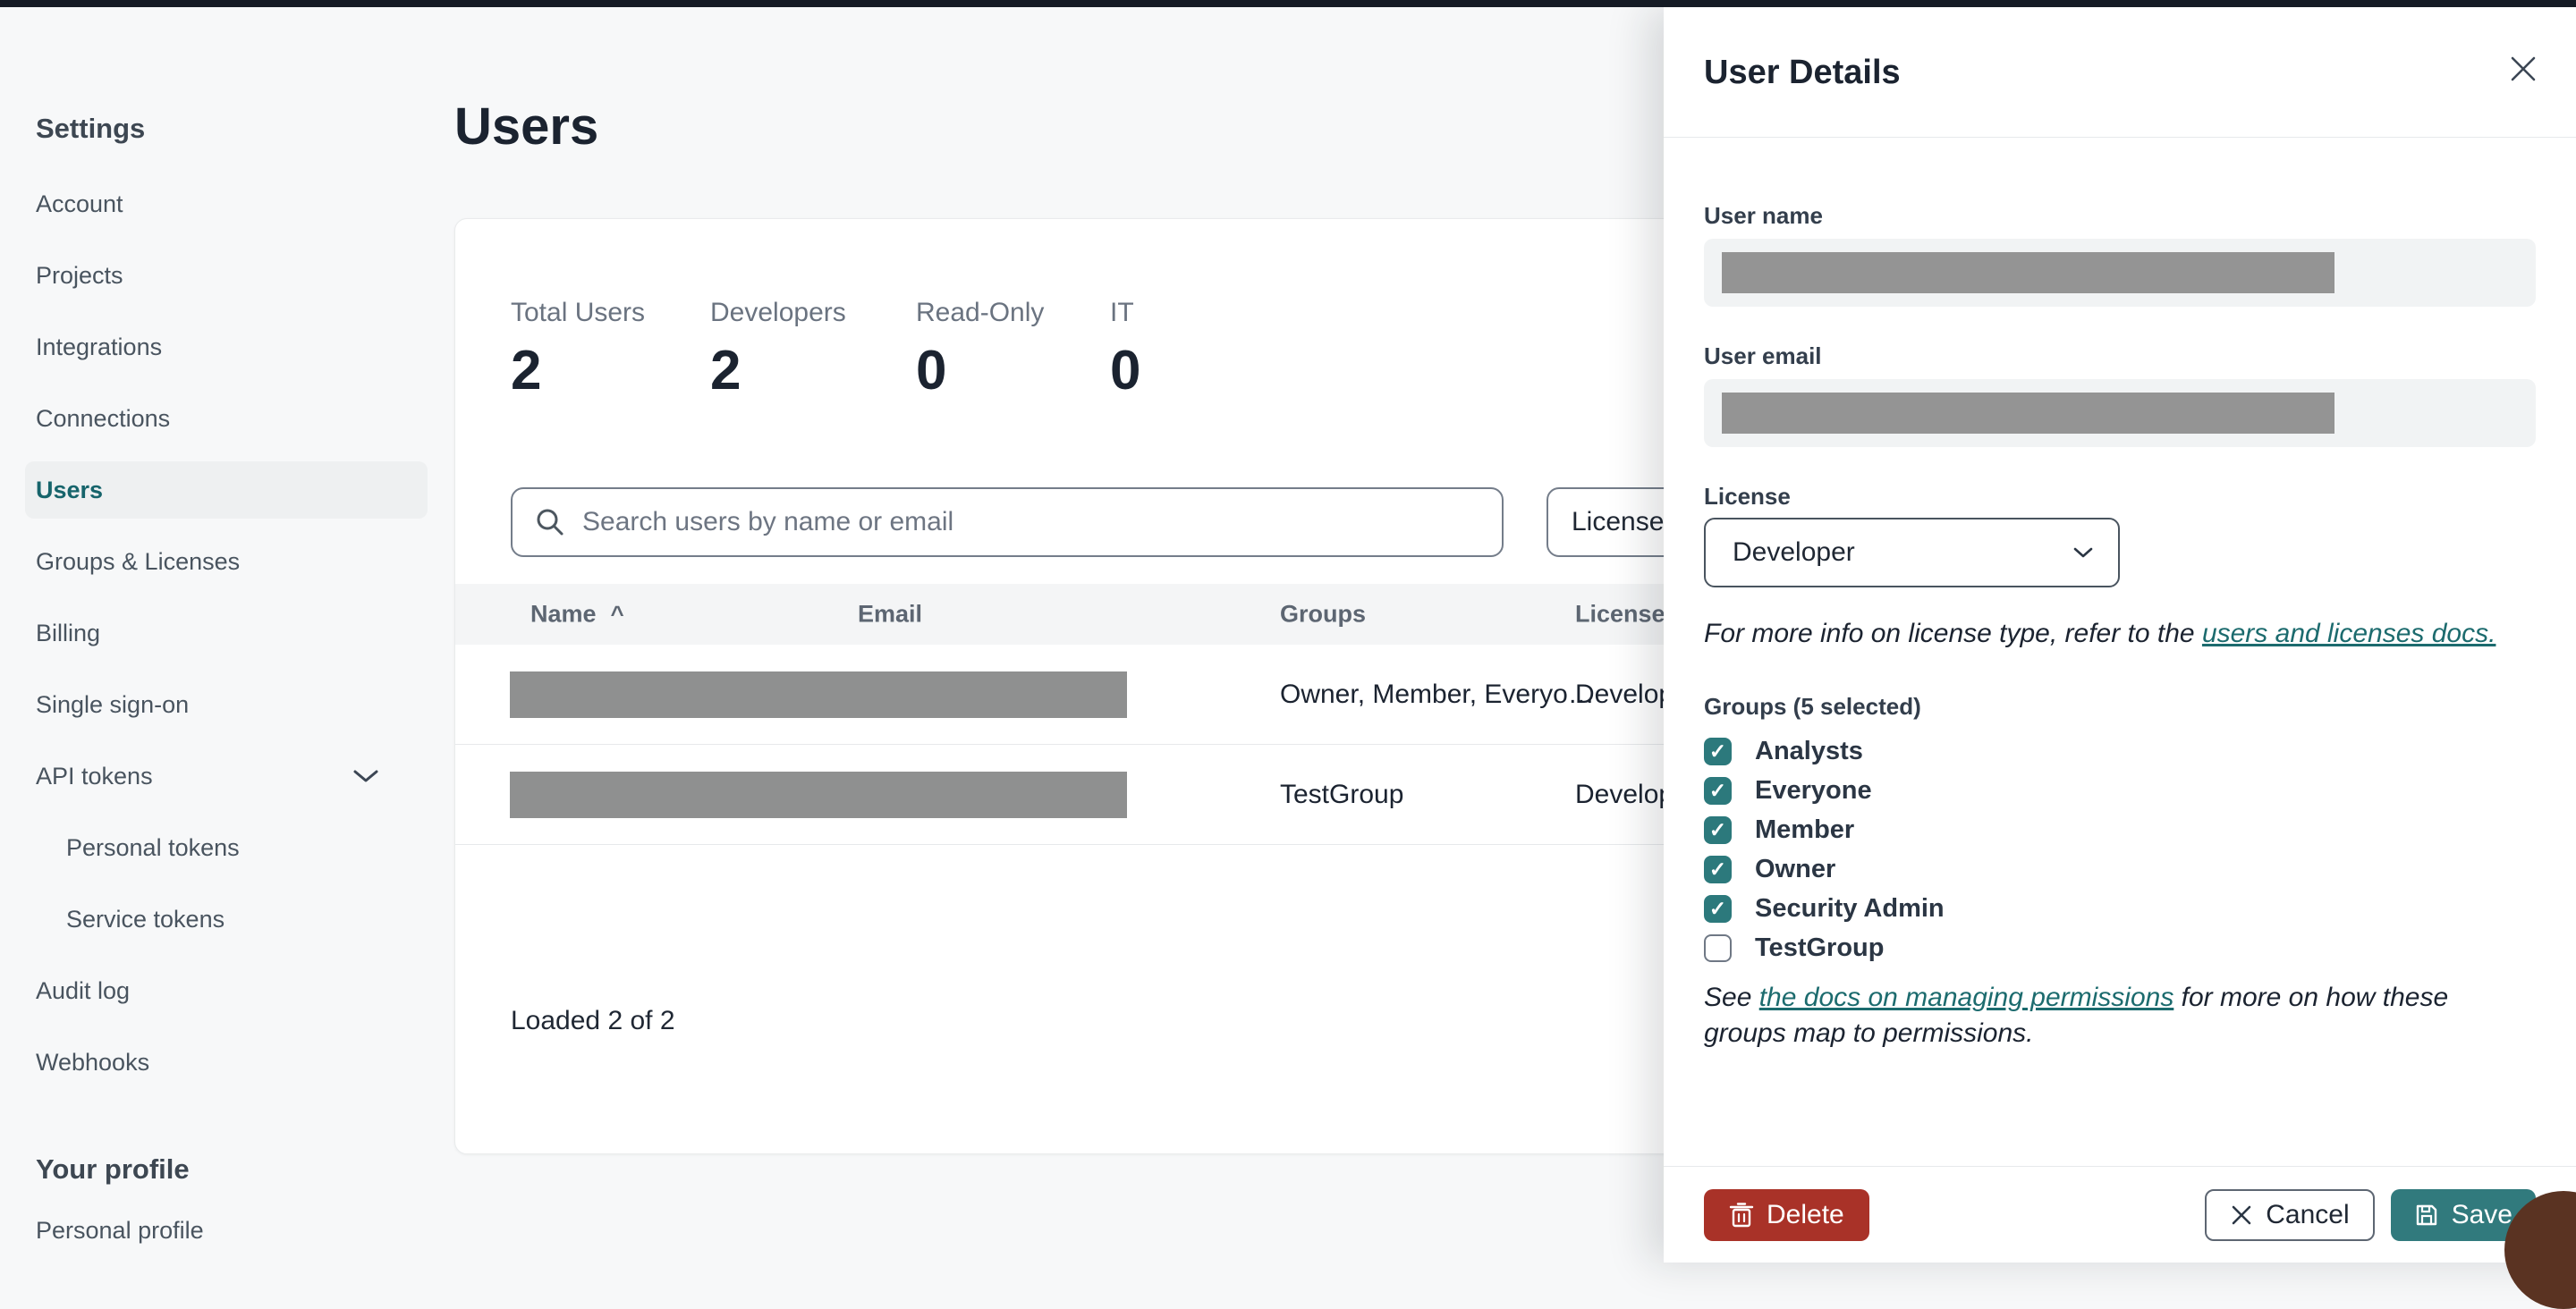  What do you see at coordinates (2120, 869) in the screenshot?
I see `group-checkbox-owner: ✓ Owner` at bounding box center [2120, 869].